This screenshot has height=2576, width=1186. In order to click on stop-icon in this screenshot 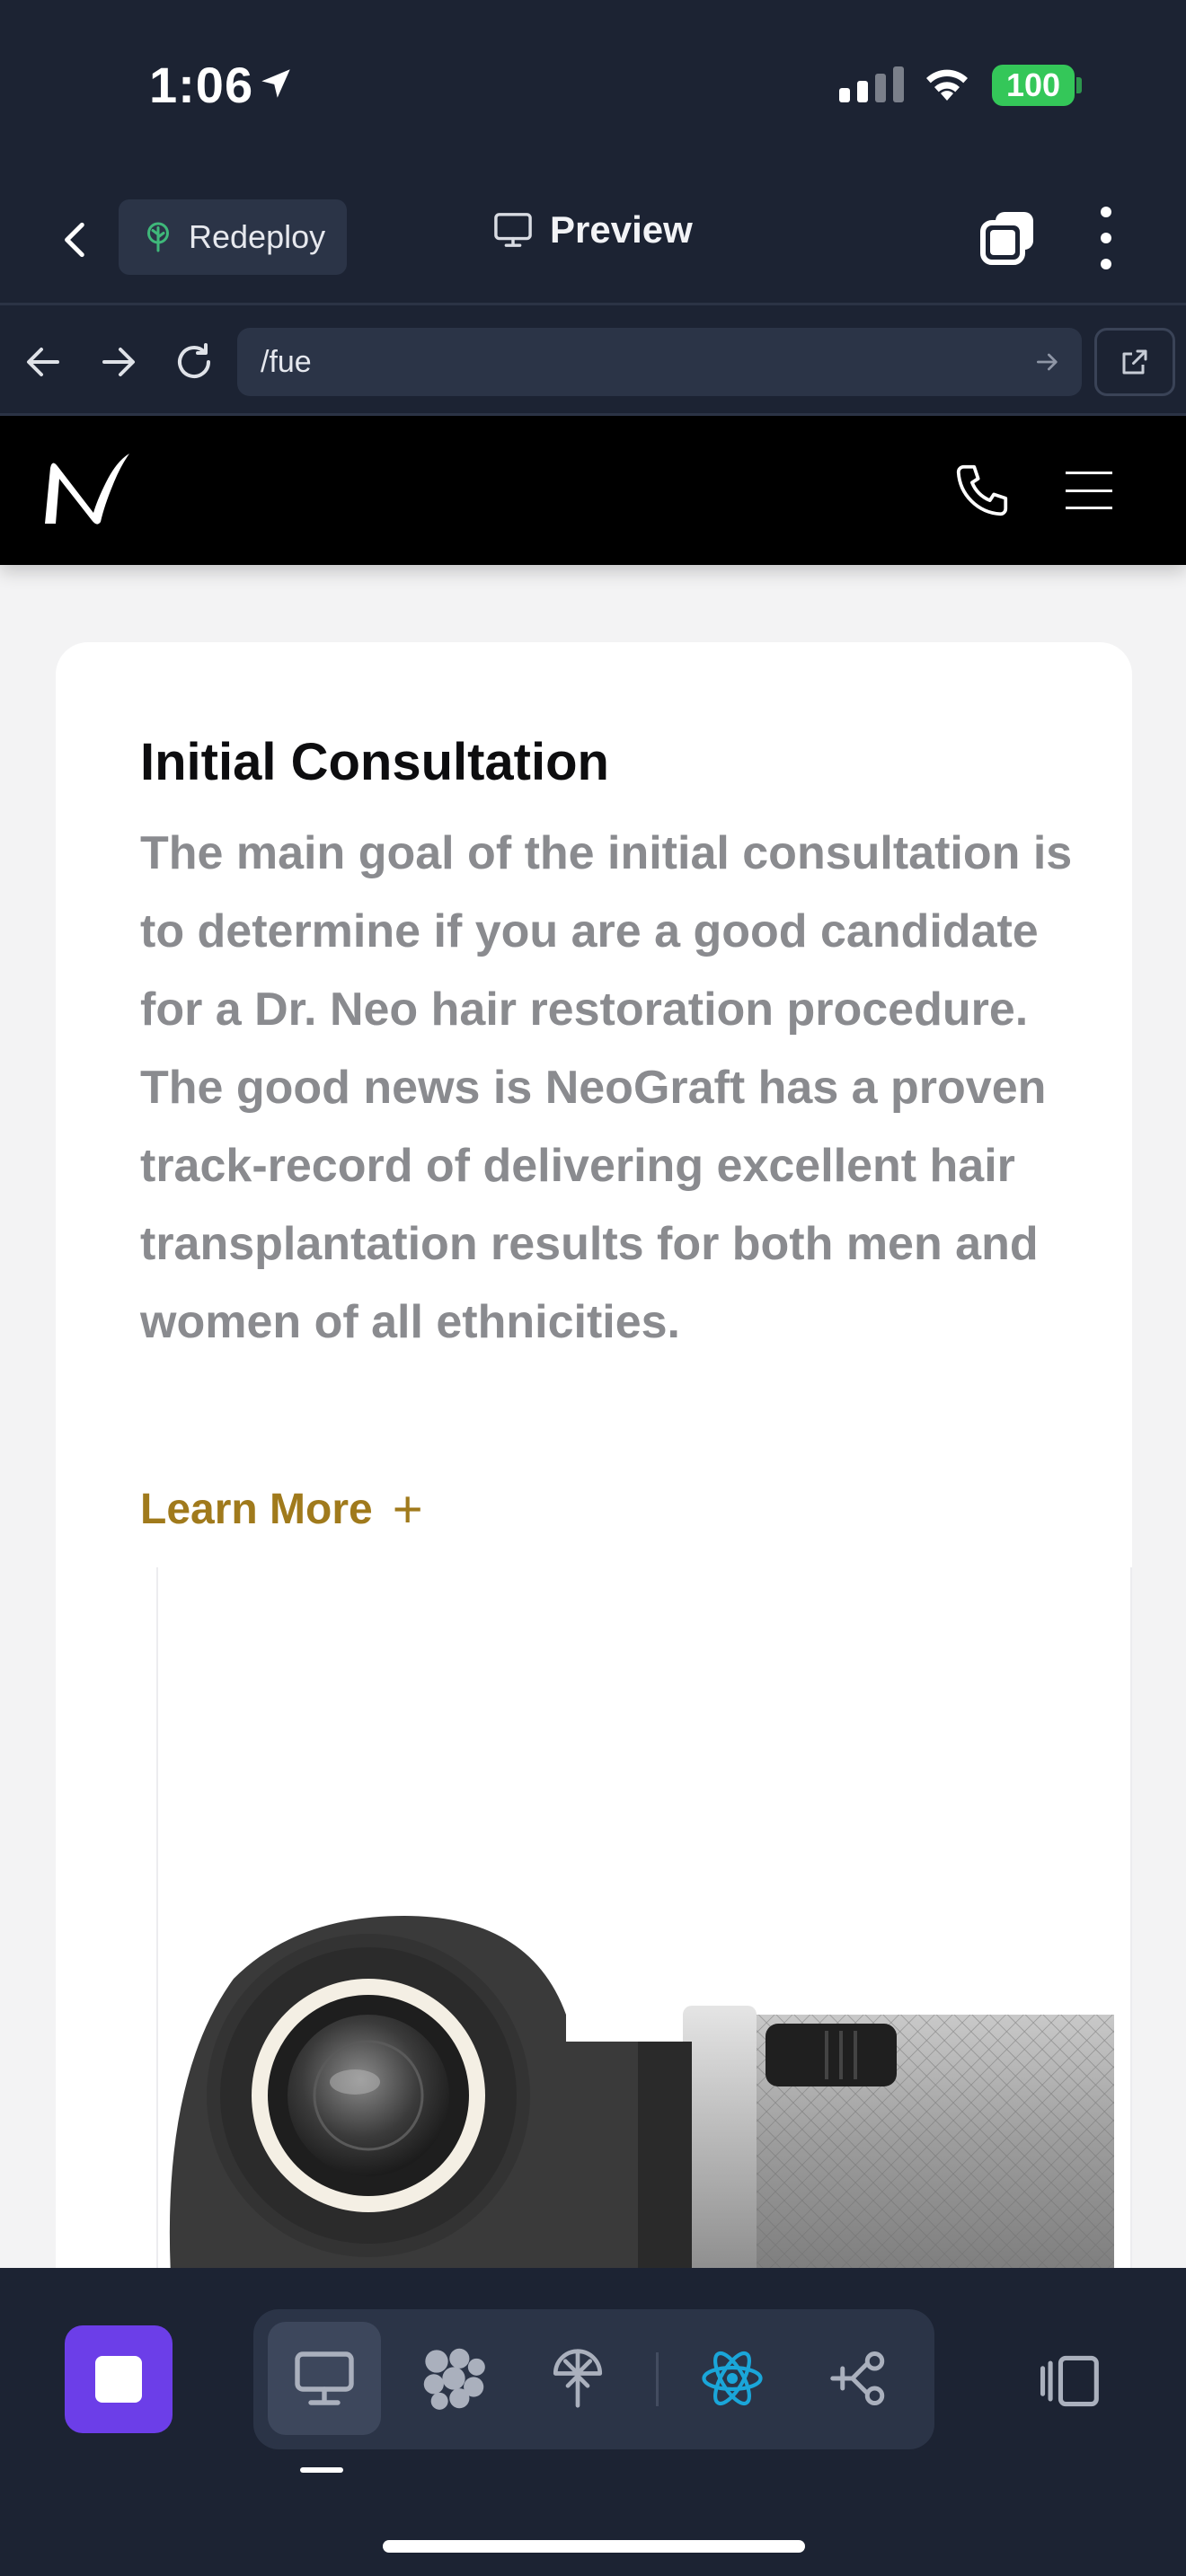, I will do `click(118, 2379)`.